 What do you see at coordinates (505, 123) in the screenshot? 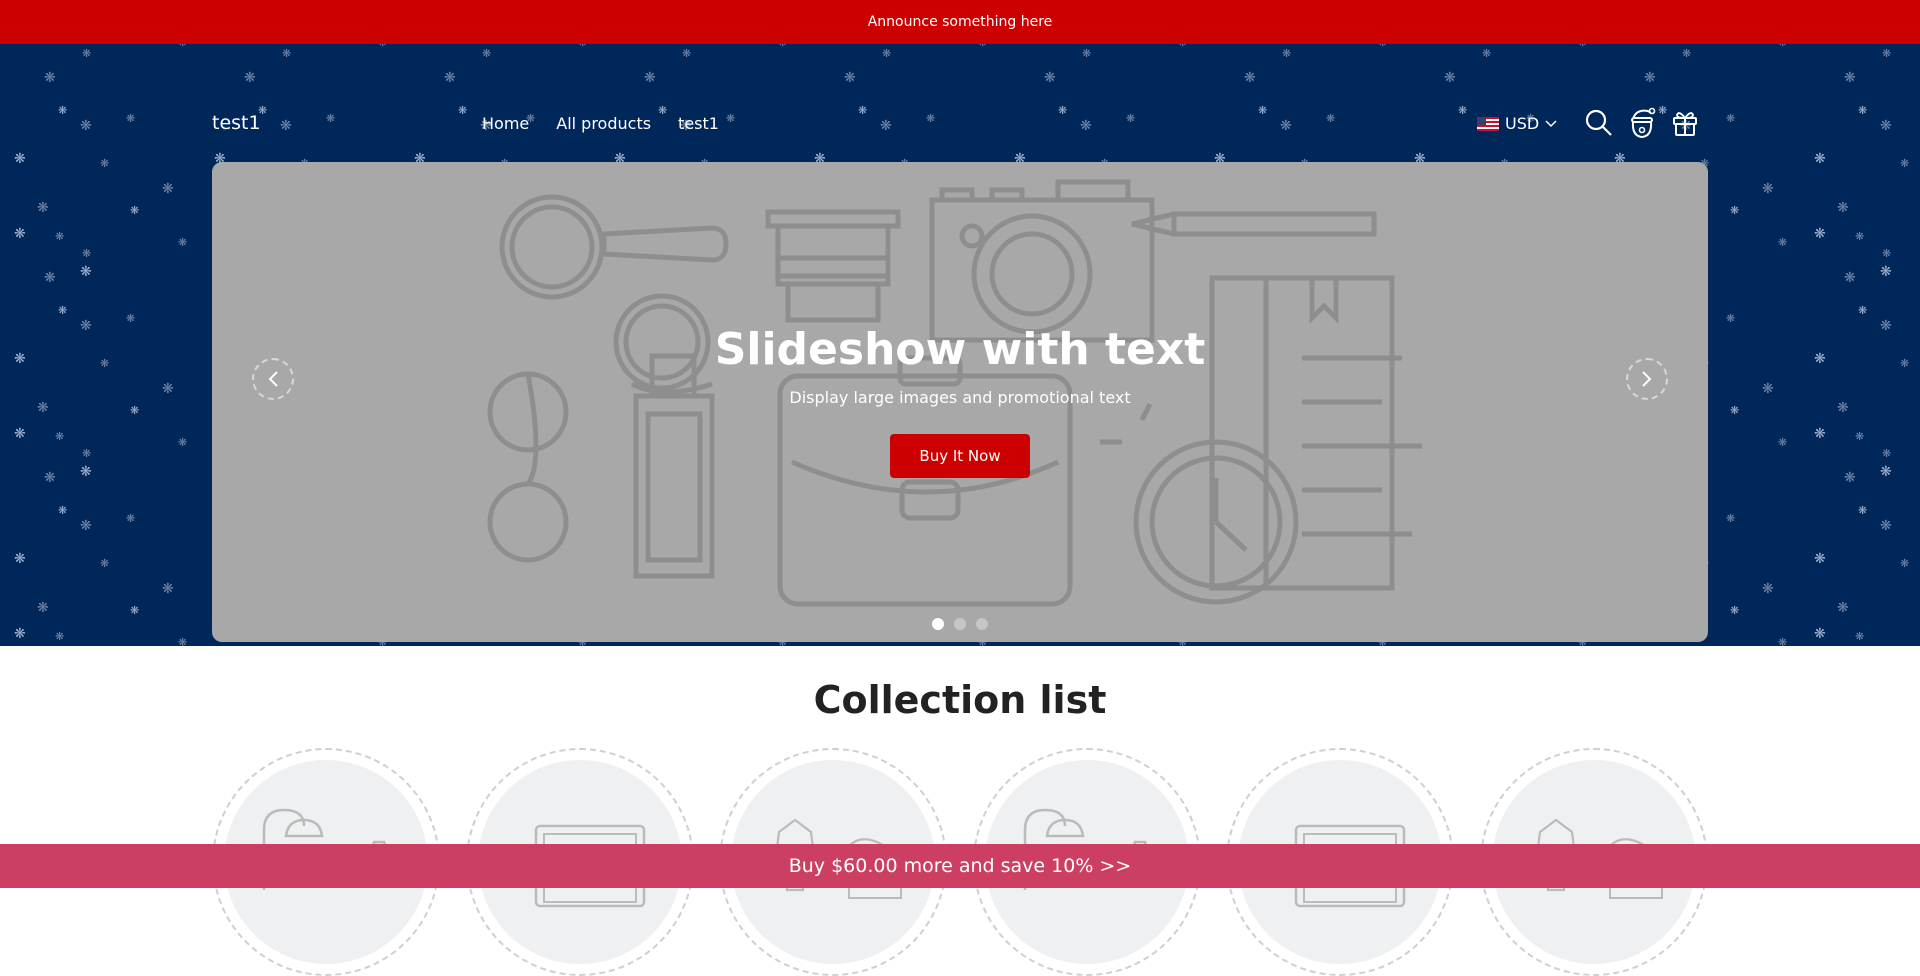
I see `nav-home: Home` at bounding box center [505, 123].